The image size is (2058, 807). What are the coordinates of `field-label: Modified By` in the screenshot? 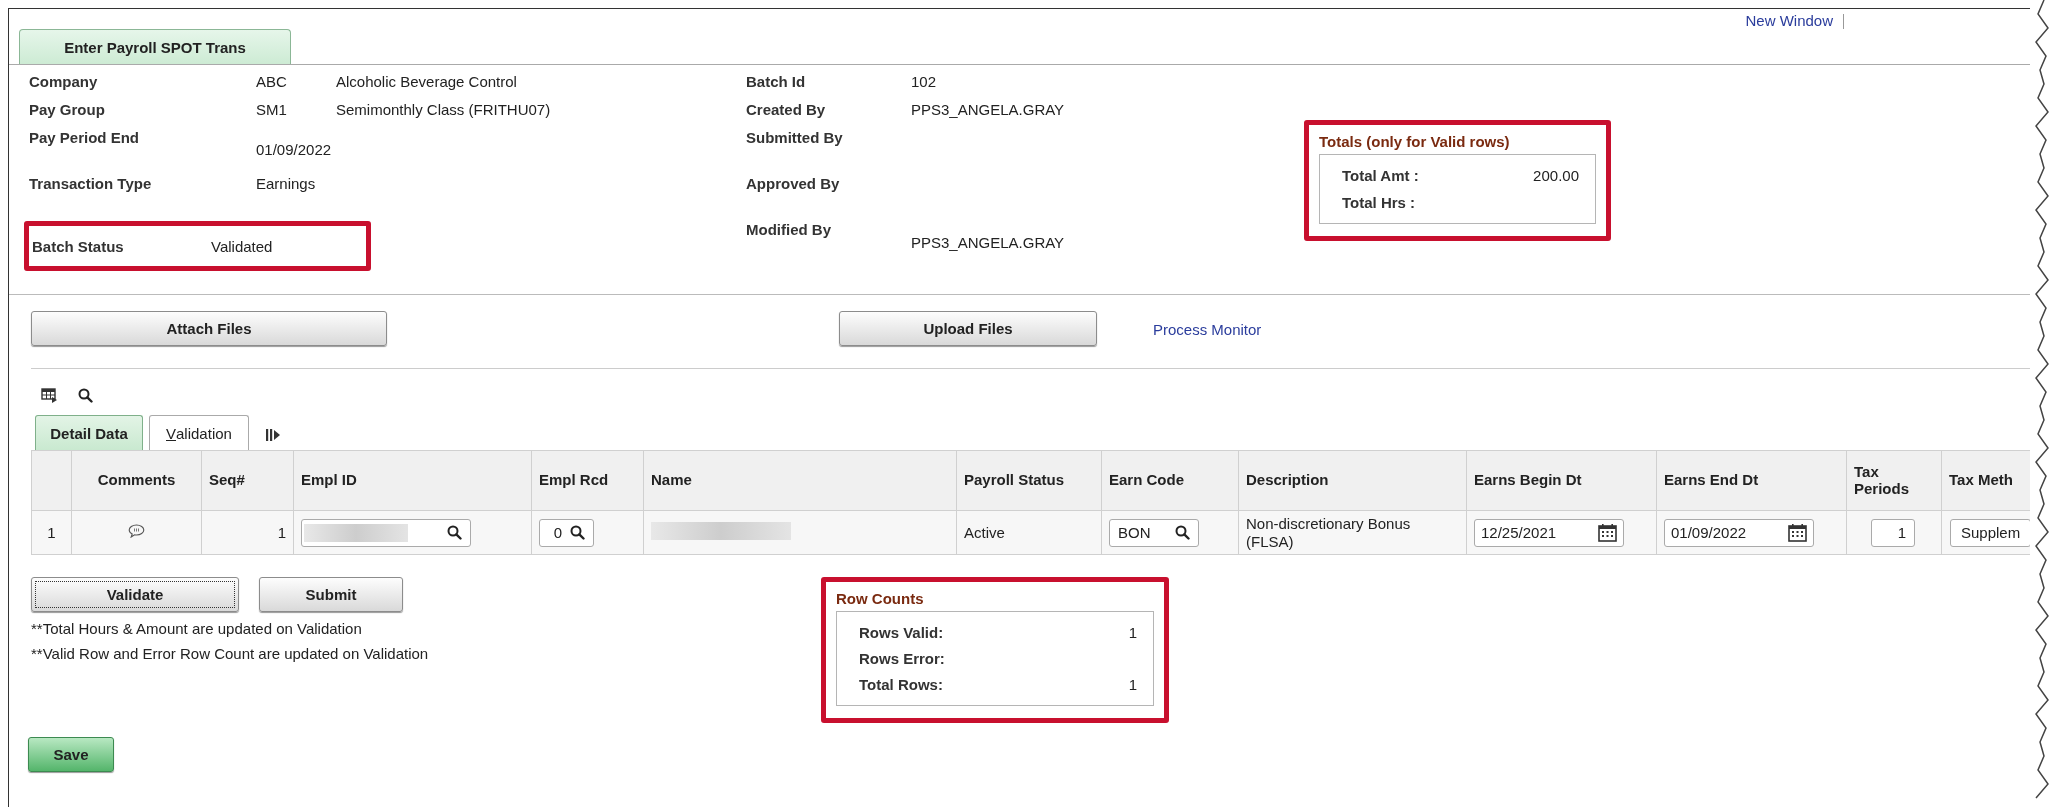 It's located at (789, 229).